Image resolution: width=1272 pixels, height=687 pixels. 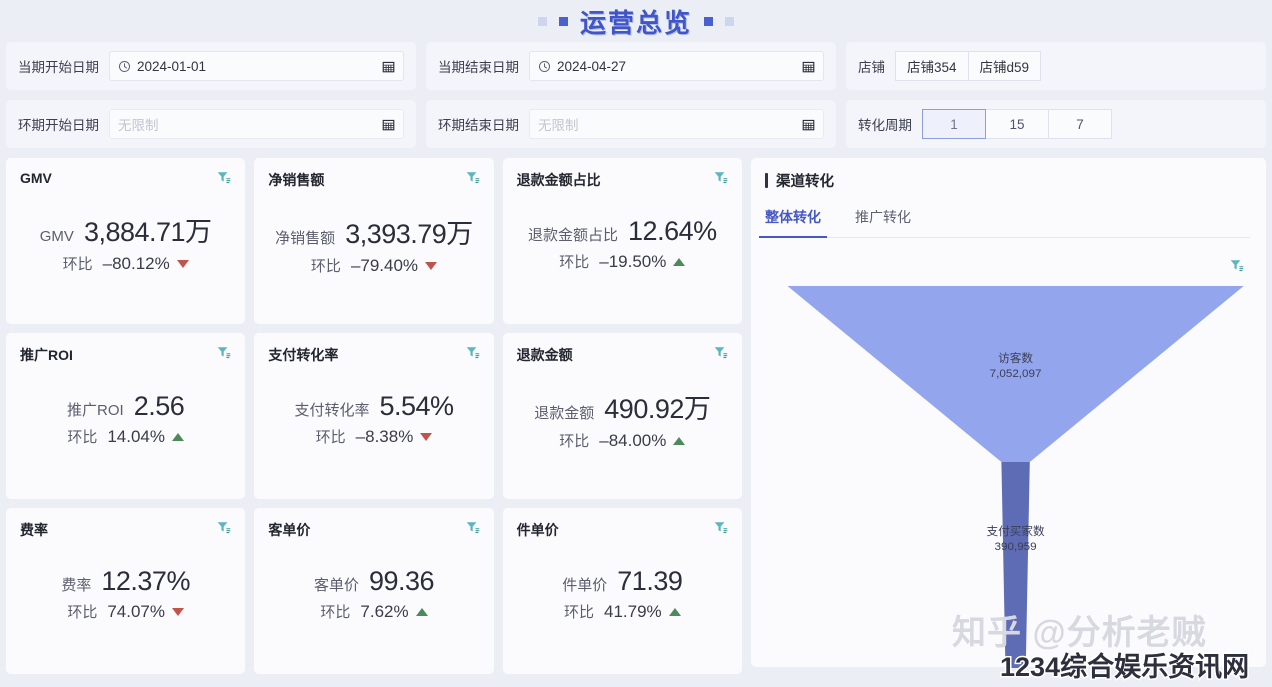 I want to click on metric-row: 费率 12.37%, so click(x=125, y=581).